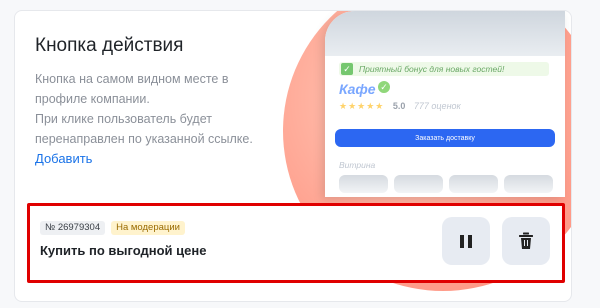 The width and height of the screenshot is (600, 308). I want to click on trash-icon, so click(526, 240).